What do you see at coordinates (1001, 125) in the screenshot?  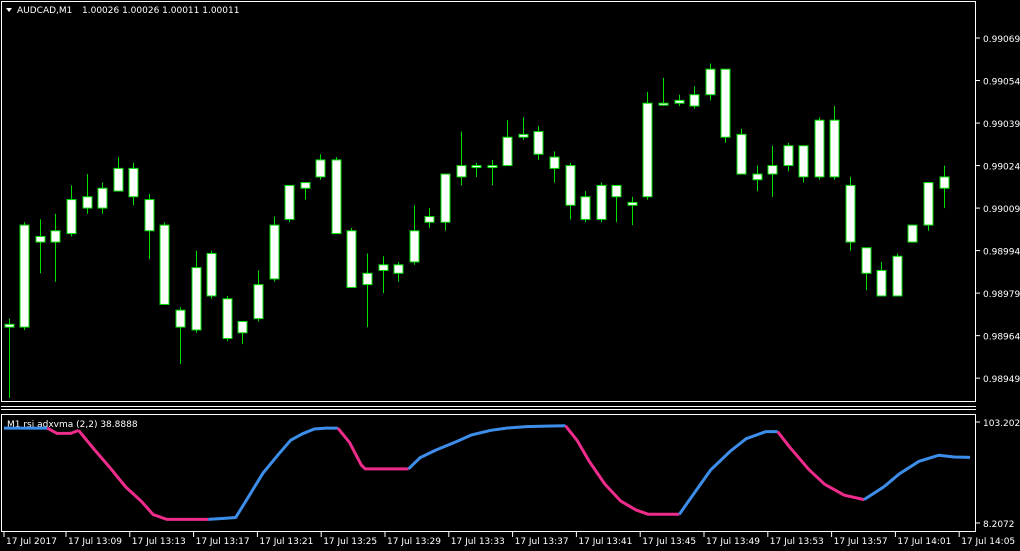 I see `price-axis-label: 0.99039` at bounding box center [1001, 125].